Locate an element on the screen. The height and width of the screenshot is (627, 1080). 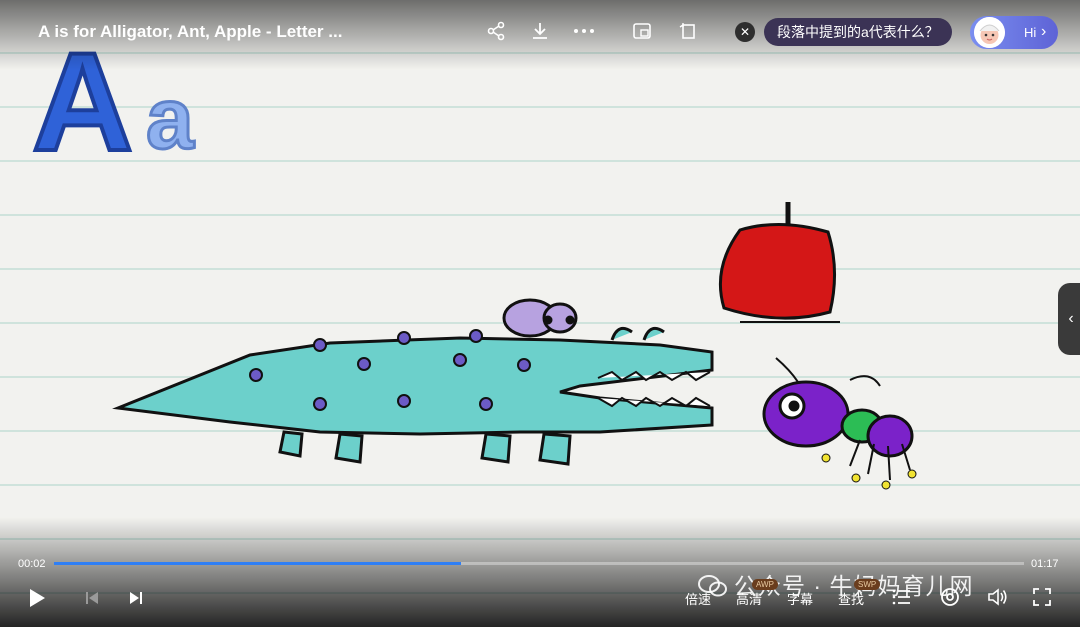
volume-icon is located at coordinates (998, 597).